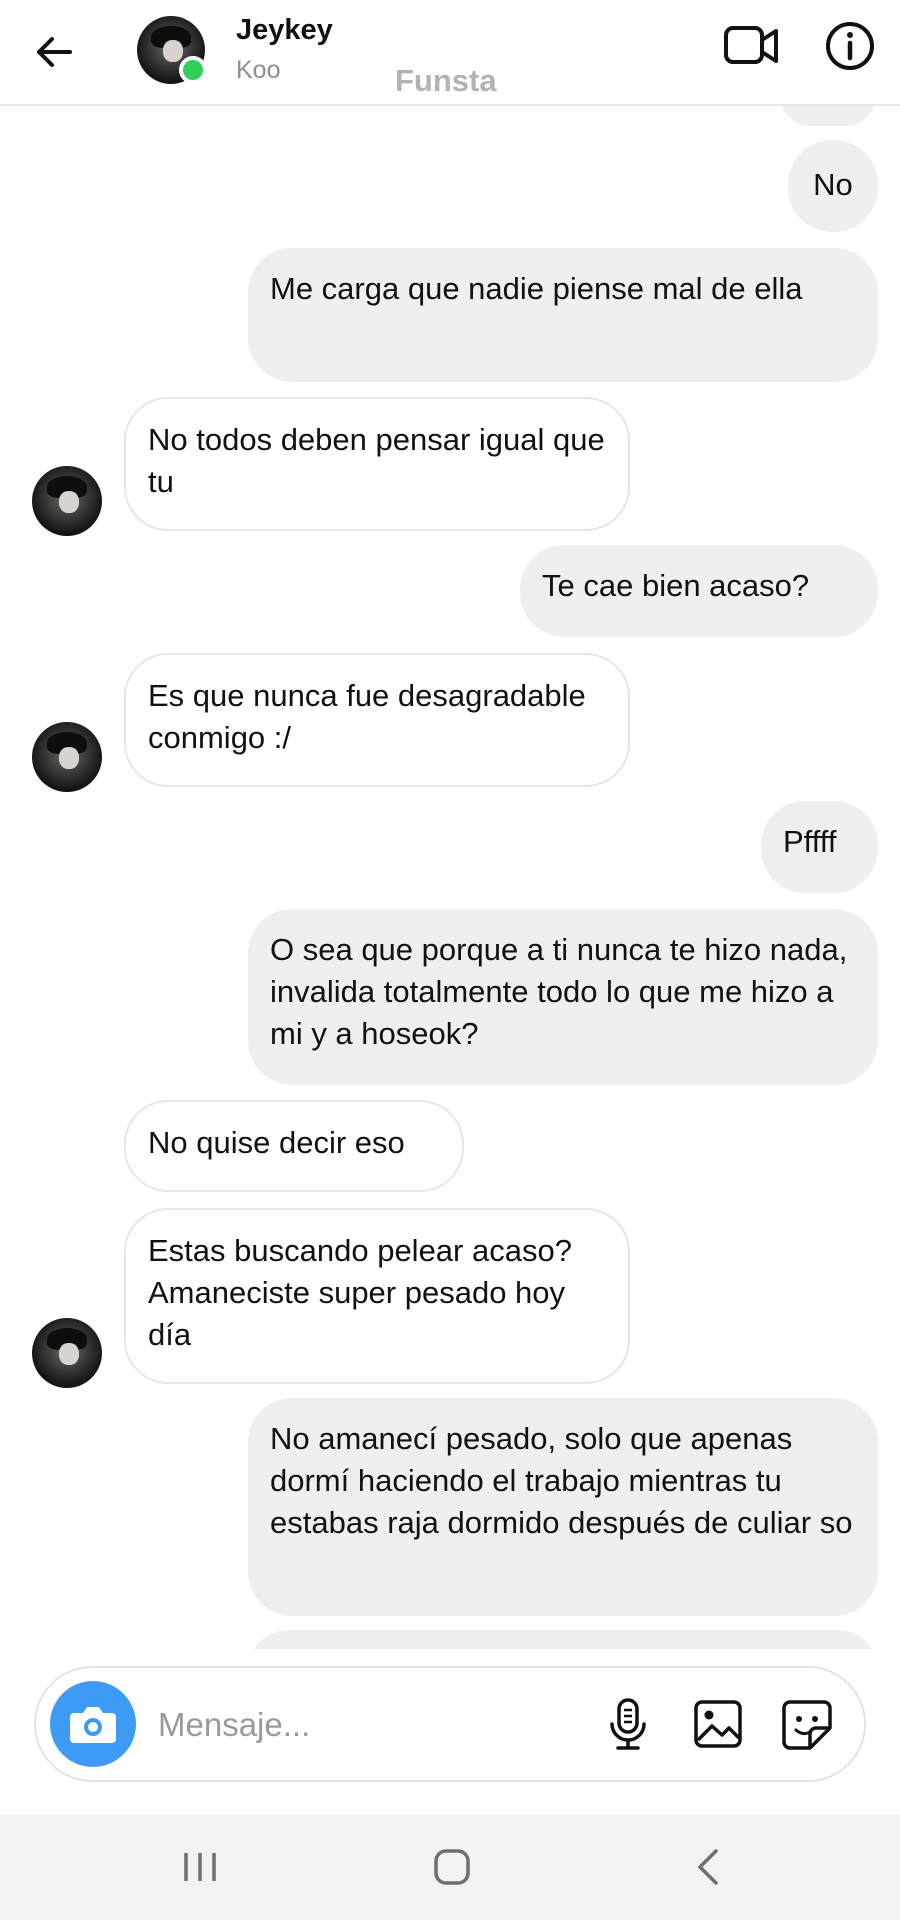  What do you see at coordinates (202, 1867) in the screenshot?
I see `recent-apps-icon` at bounding box center [202, 1867].